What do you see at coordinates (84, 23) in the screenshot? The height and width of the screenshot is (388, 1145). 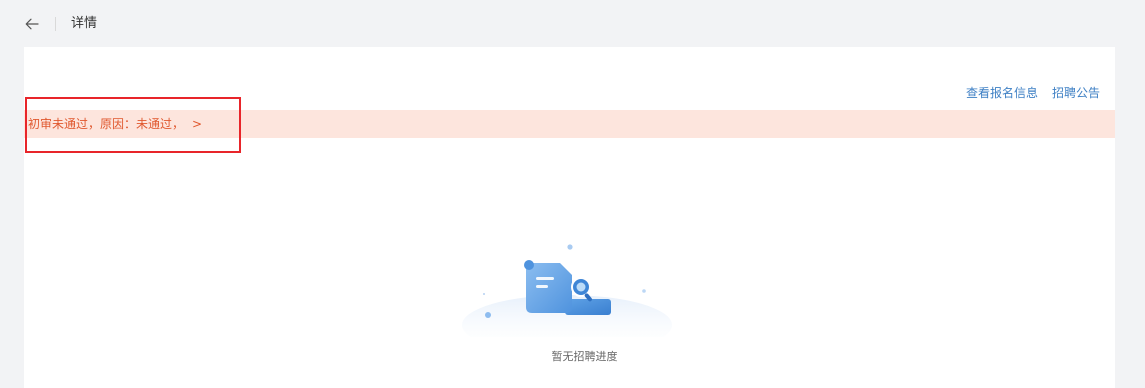 I see `page-title: 详情` at bounding box center [84, 23].